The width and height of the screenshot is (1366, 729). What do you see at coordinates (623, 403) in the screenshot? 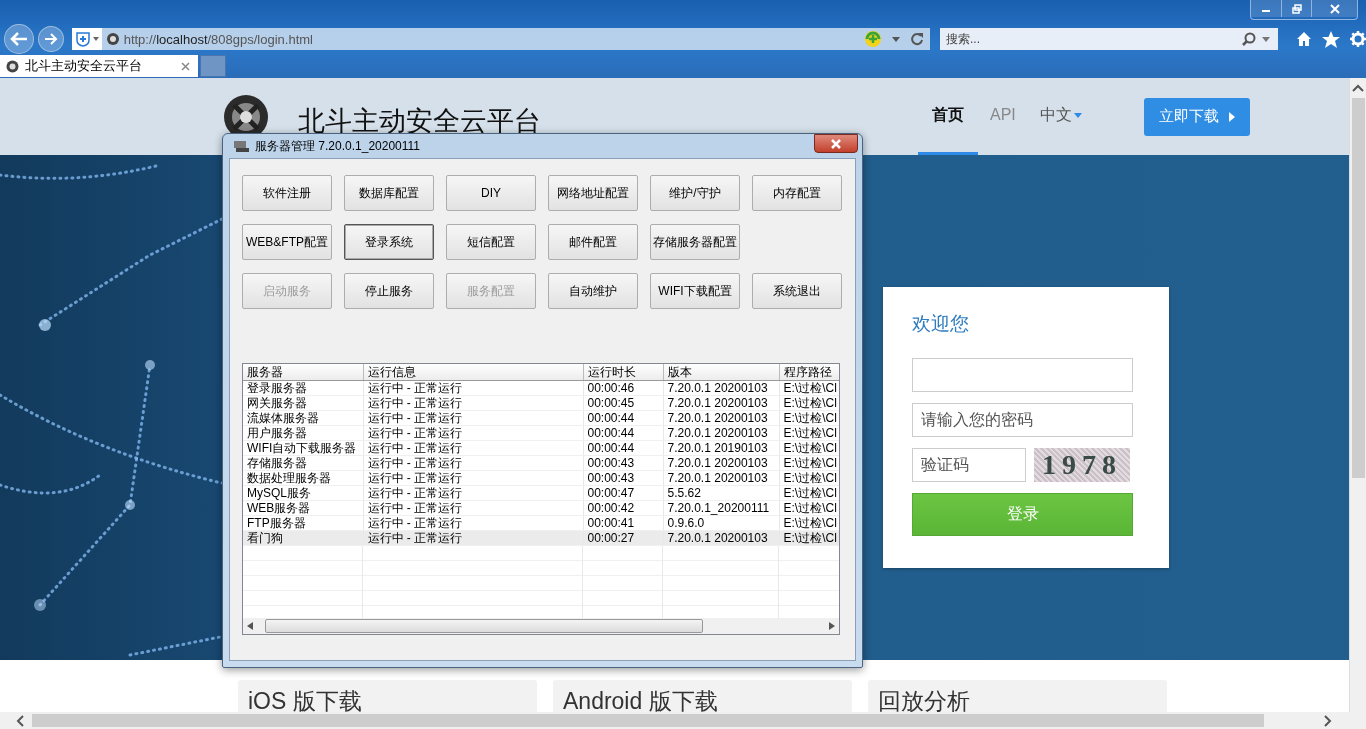
I see `table-cell: 00:00:45` at bounding box center [623, 403].